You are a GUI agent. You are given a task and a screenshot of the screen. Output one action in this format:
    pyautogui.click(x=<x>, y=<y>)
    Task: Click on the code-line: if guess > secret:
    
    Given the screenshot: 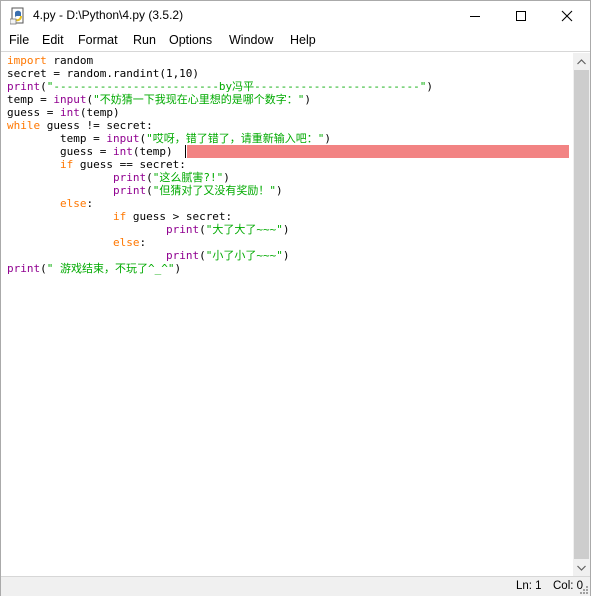 What is the action you would take?
    pyautogui.click(x=119, y=216)
    